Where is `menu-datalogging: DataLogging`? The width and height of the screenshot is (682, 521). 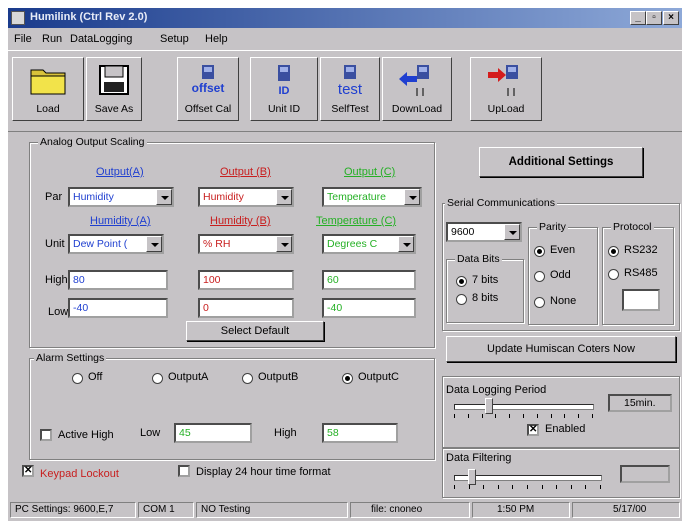
menu-datalogging: DataLogging is located at coordinates (101, 39).